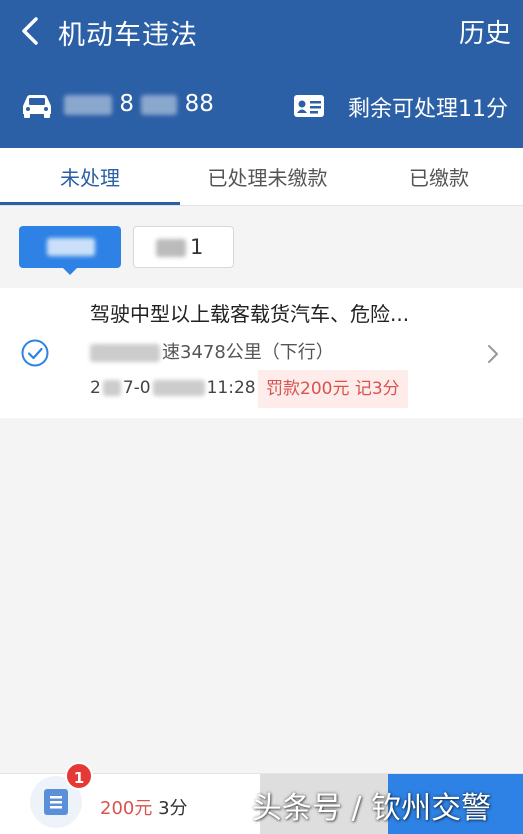  What do you see at coordinates (90, 203) in the screenshot?
I see `active-tab-indicator` at bounding box center [90, 203].